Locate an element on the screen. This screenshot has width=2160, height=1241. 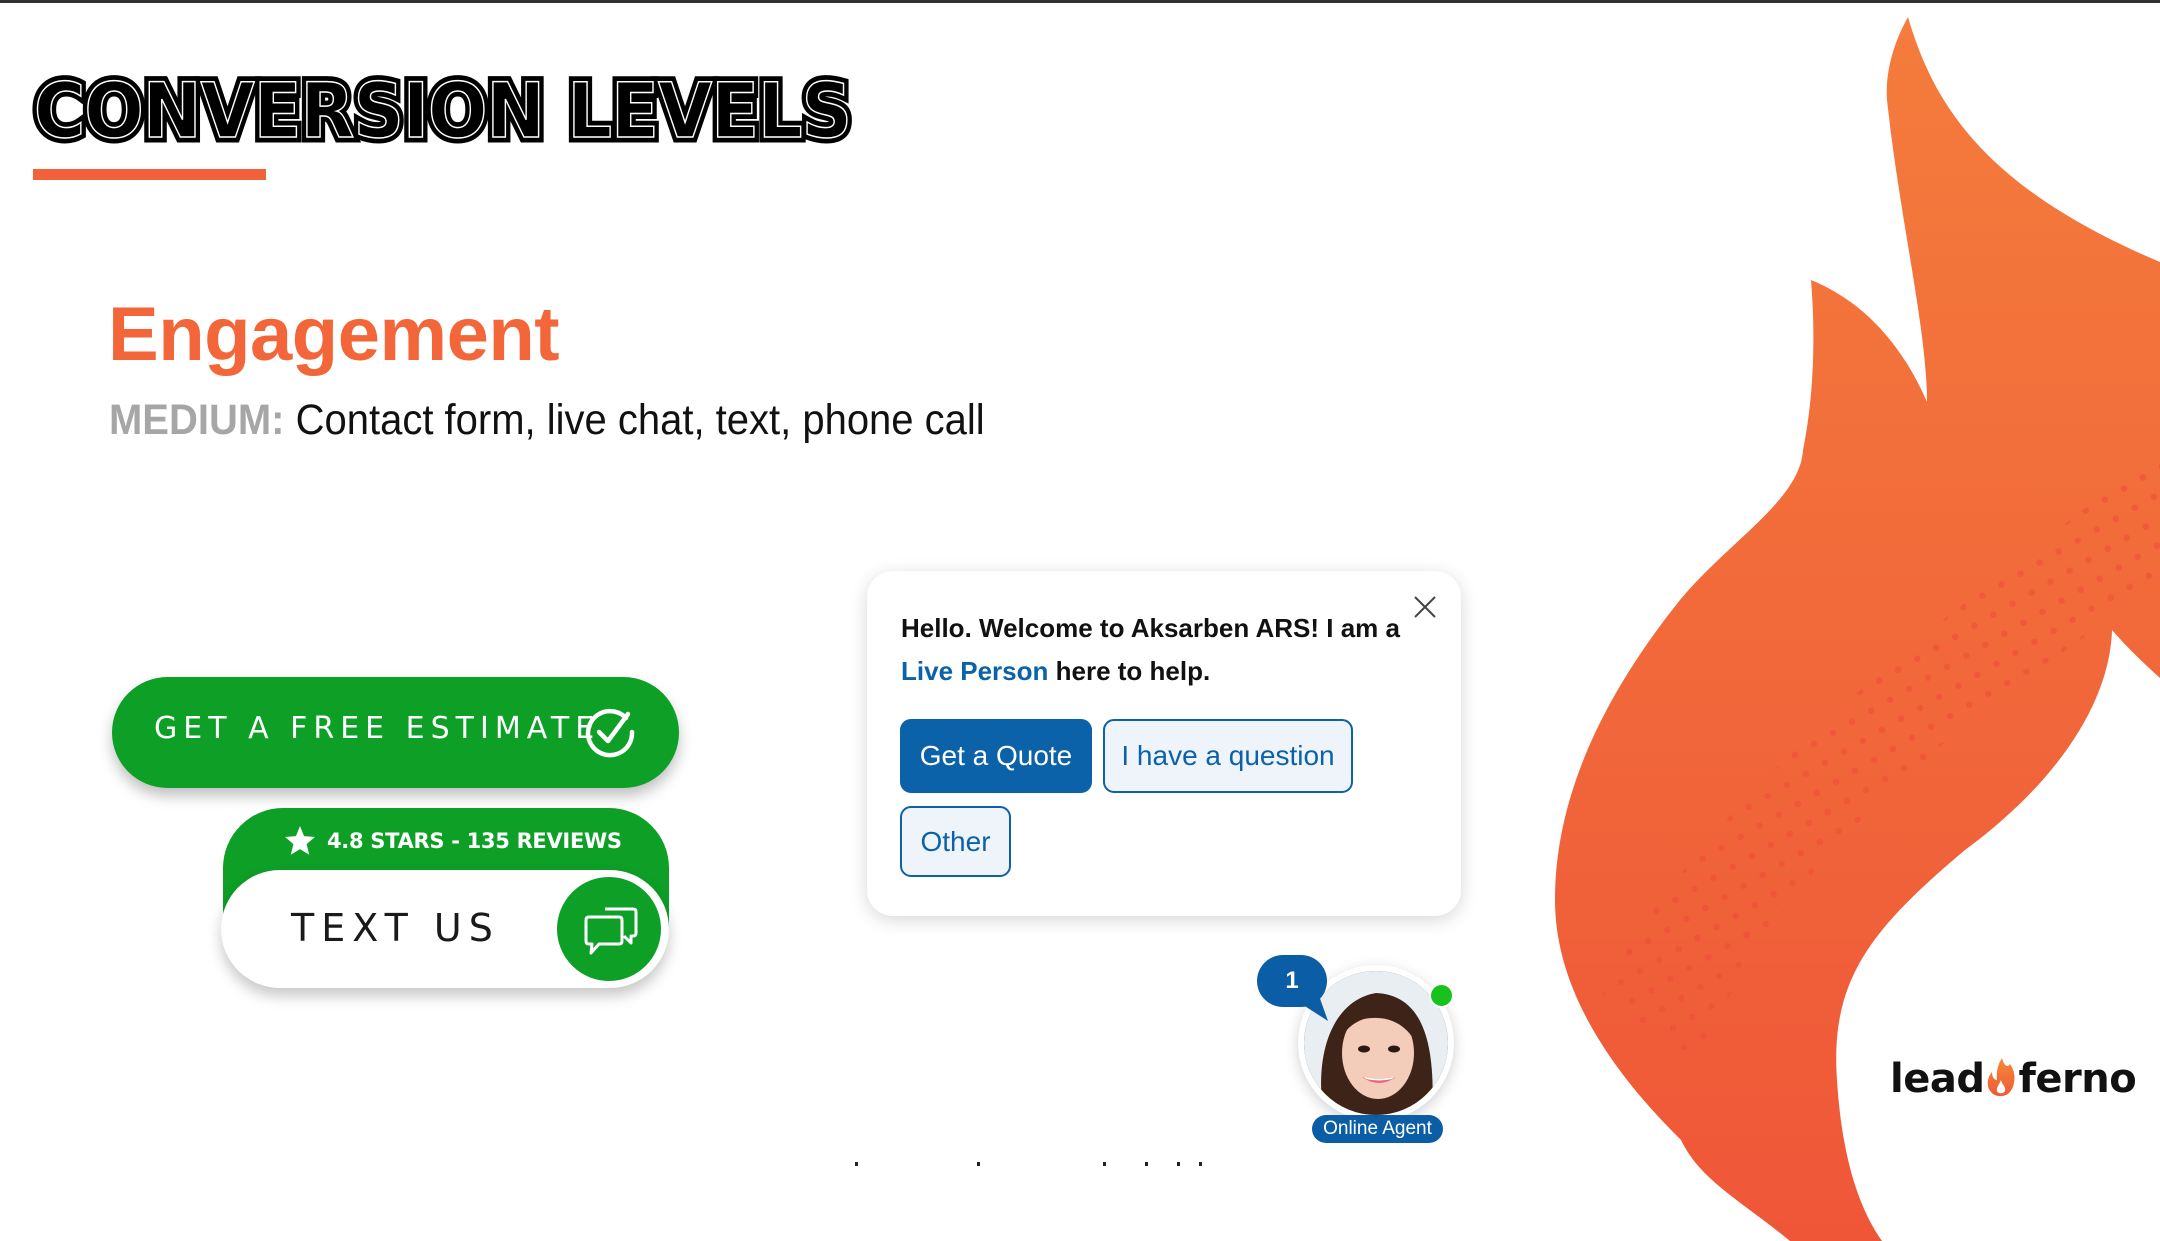
text-us-icon-button is located at coordinates (609, 929).